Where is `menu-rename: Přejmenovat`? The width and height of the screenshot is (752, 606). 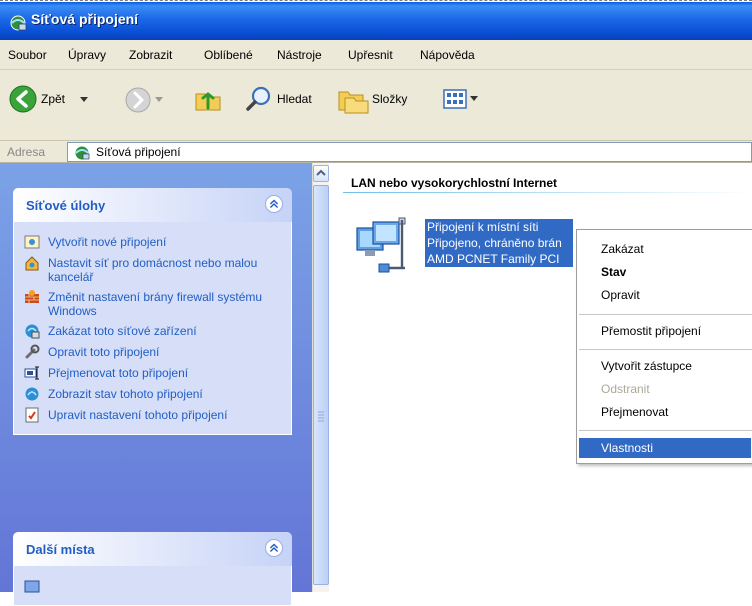 menu-rename: Přejmenovat is located at coordinates (634, 412).